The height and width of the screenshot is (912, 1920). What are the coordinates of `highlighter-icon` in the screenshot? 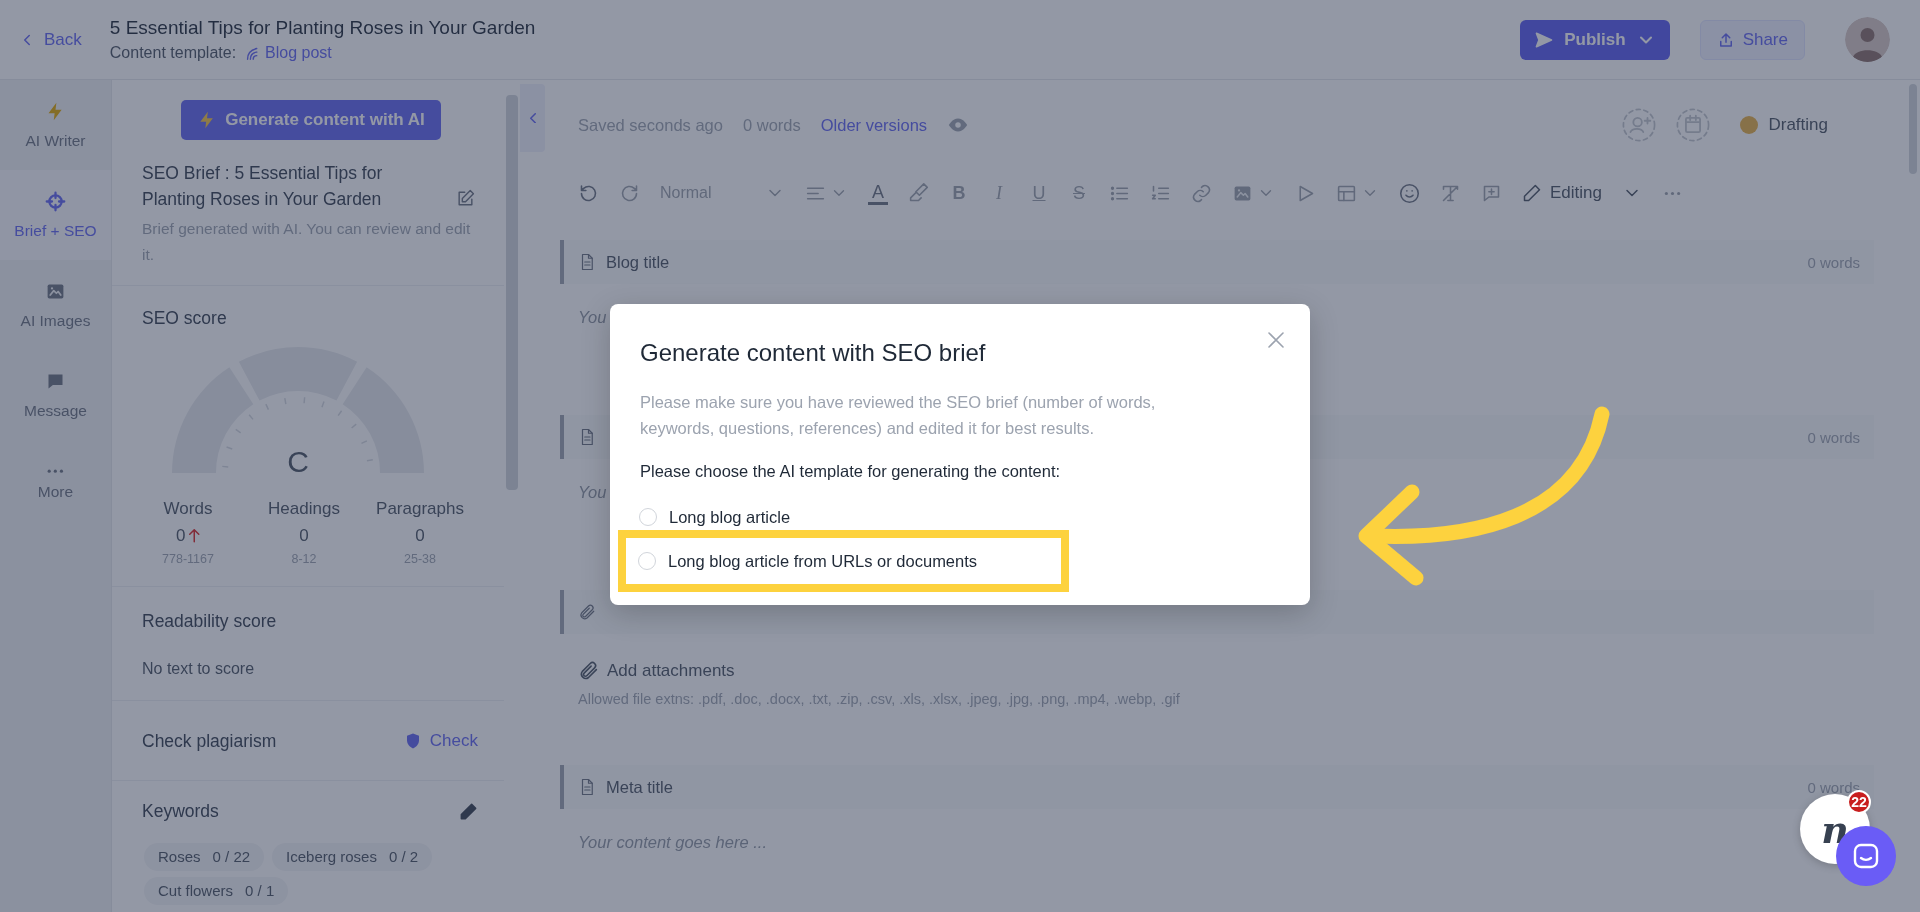 It's located at (918, 193).